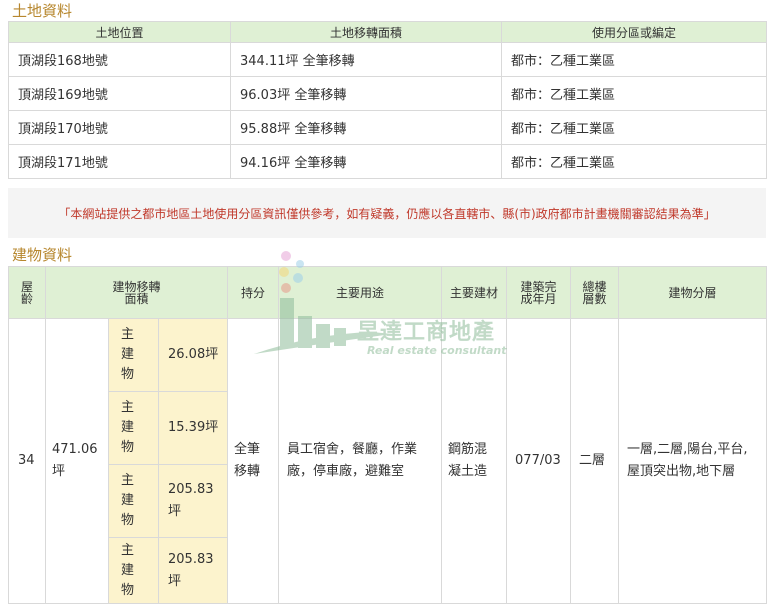  What do you see at coordinates (77, 461) in the screenshot?
I see `building-total-area: 471.06坪` at bounding box center [77, 461].